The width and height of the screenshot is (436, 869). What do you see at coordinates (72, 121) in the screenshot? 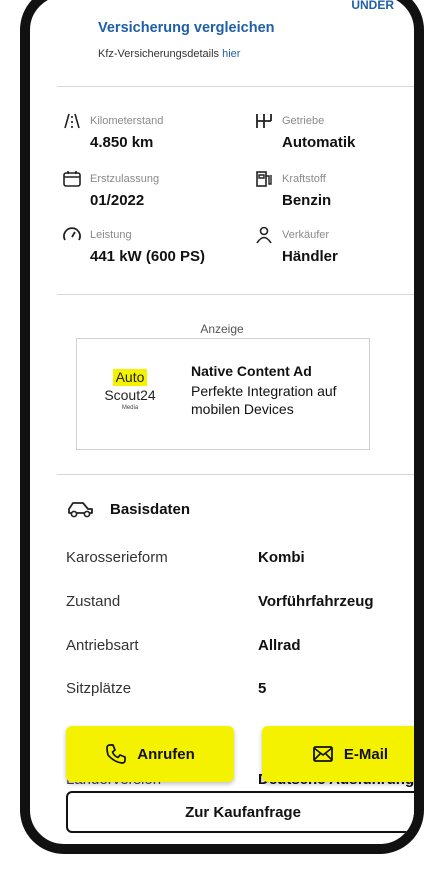
I see `mileage-icon` at bounding box center [72, 121].